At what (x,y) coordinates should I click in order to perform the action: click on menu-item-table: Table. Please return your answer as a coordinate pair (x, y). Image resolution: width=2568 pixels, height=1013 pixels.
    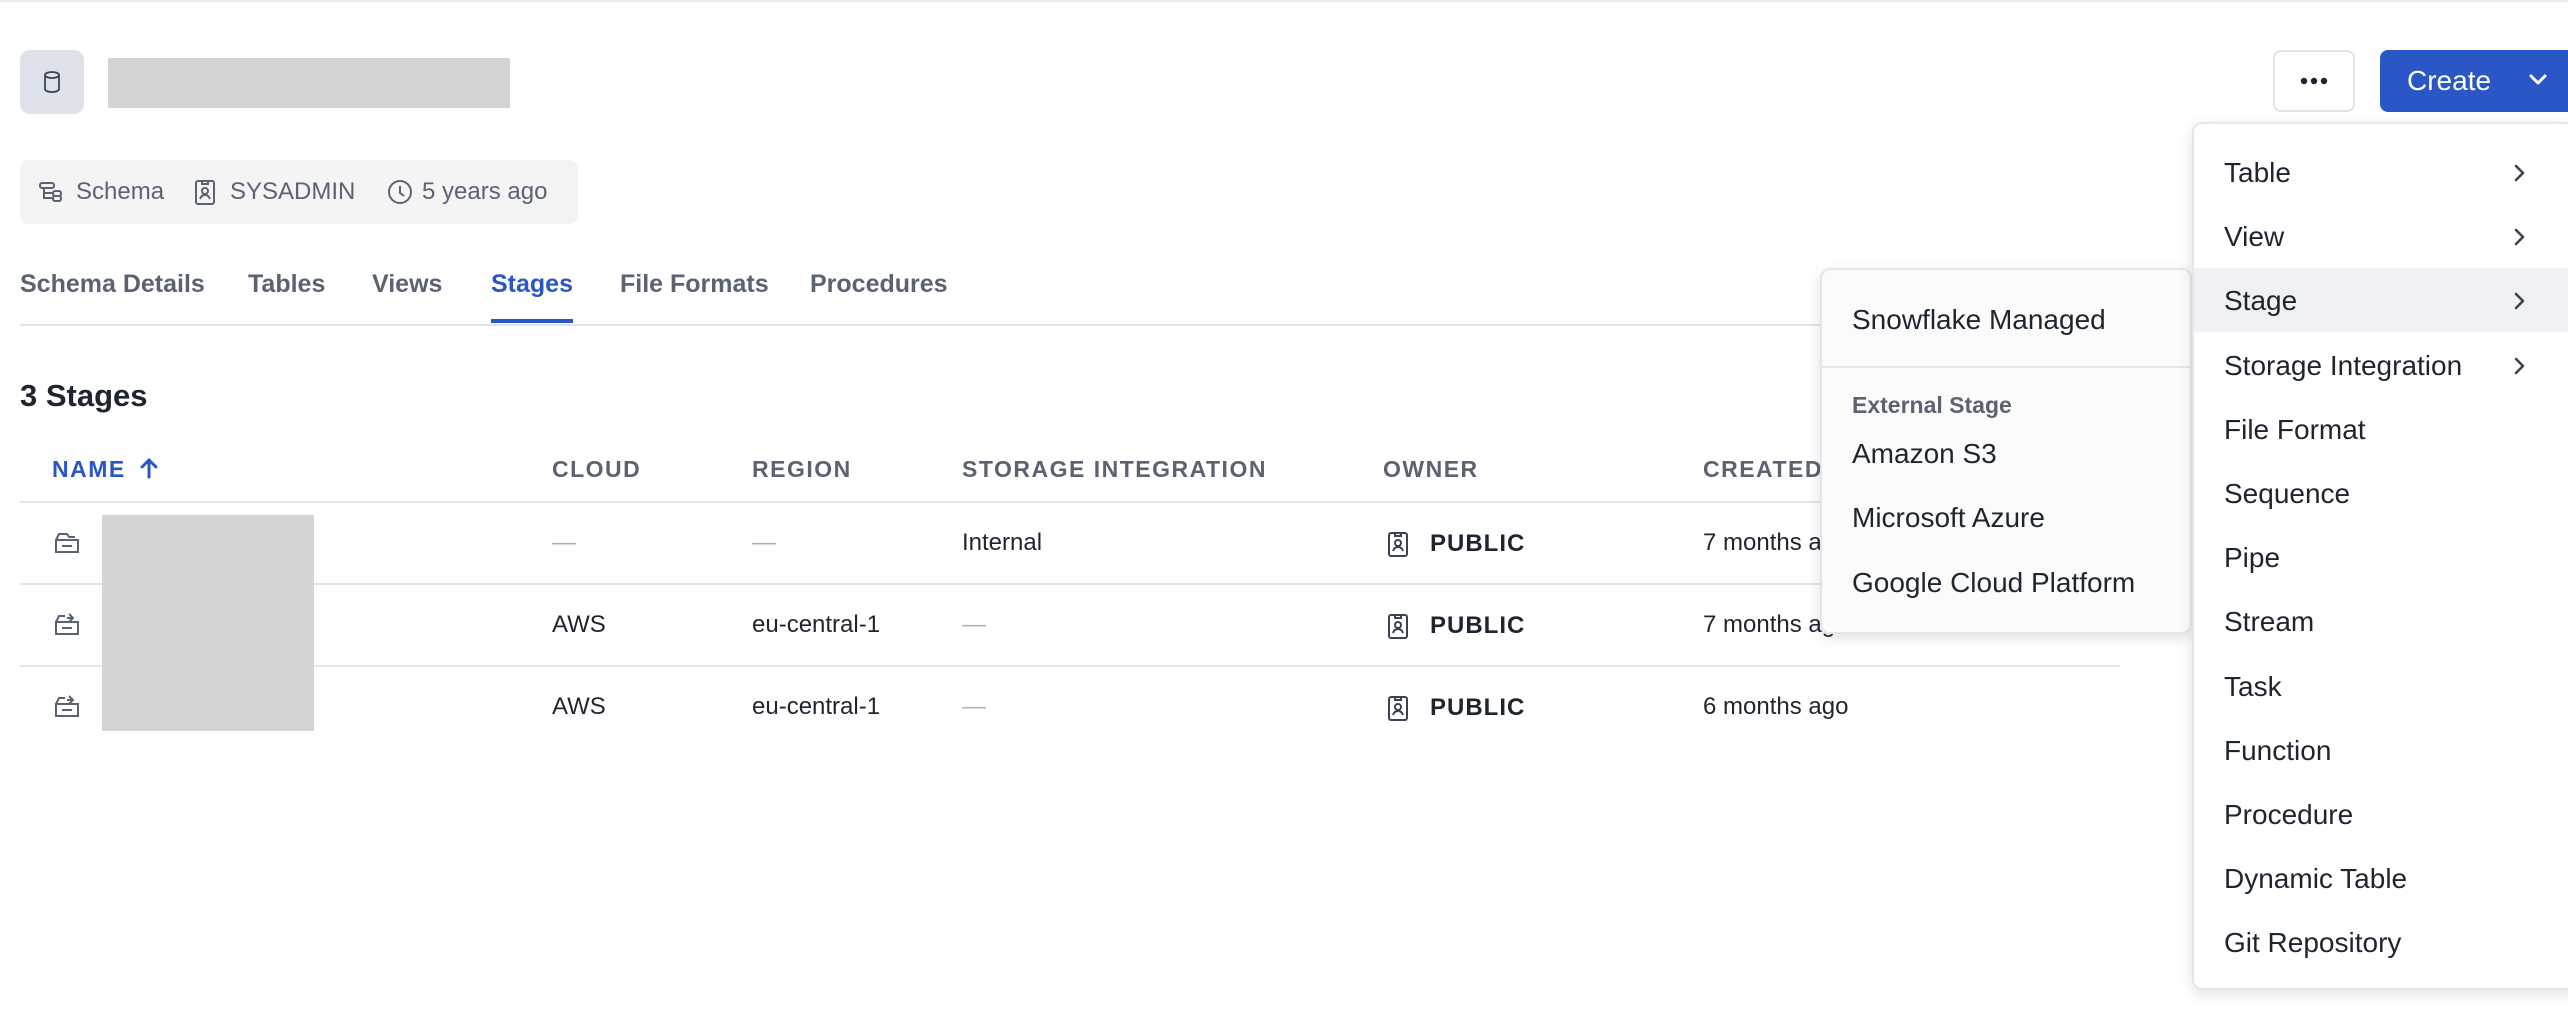
    Looking at the image, I should click on (2381, 172).